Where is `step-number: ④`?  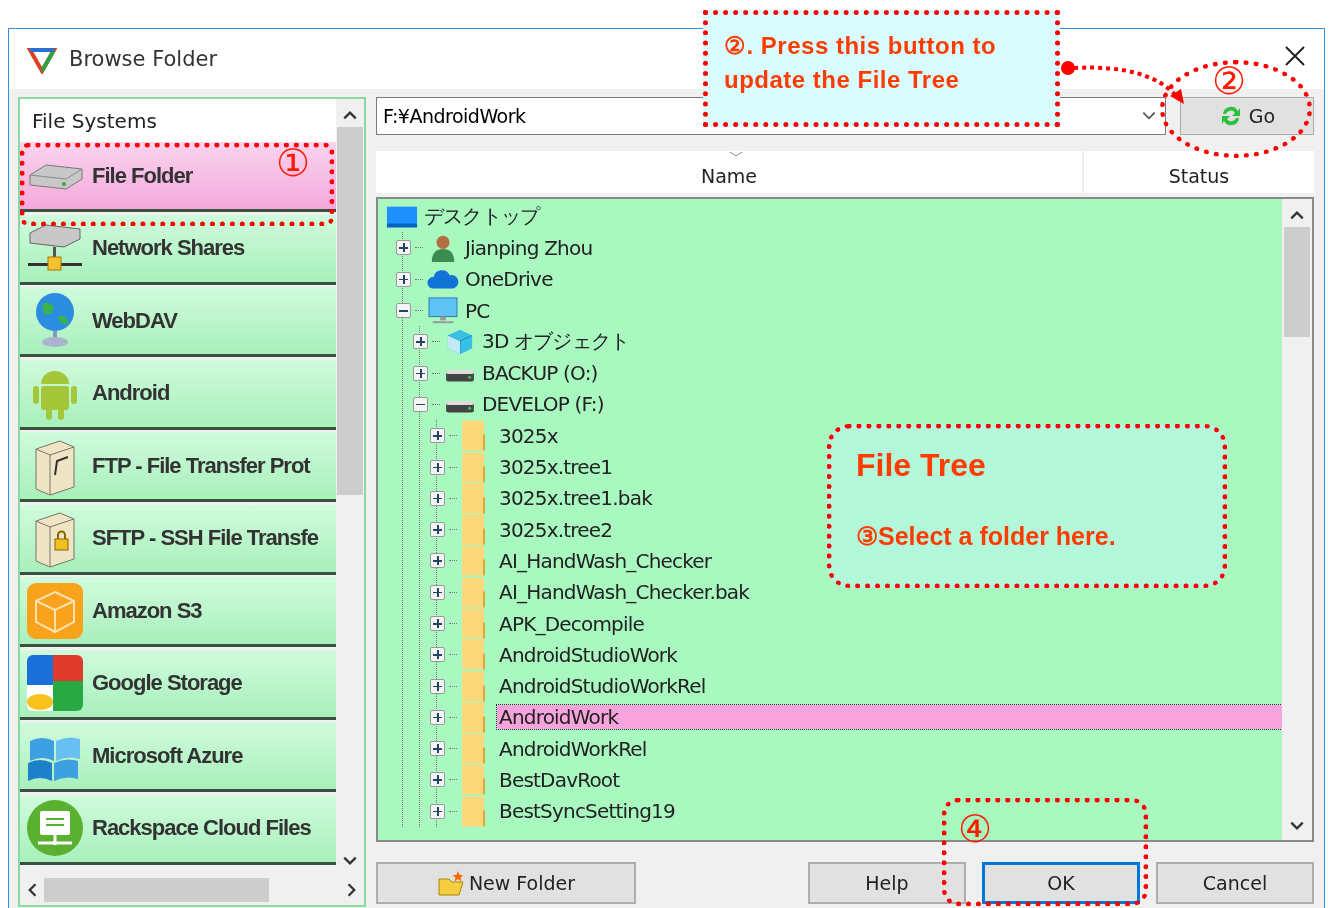
step-number: ④ is located at coordinates (975, 829).